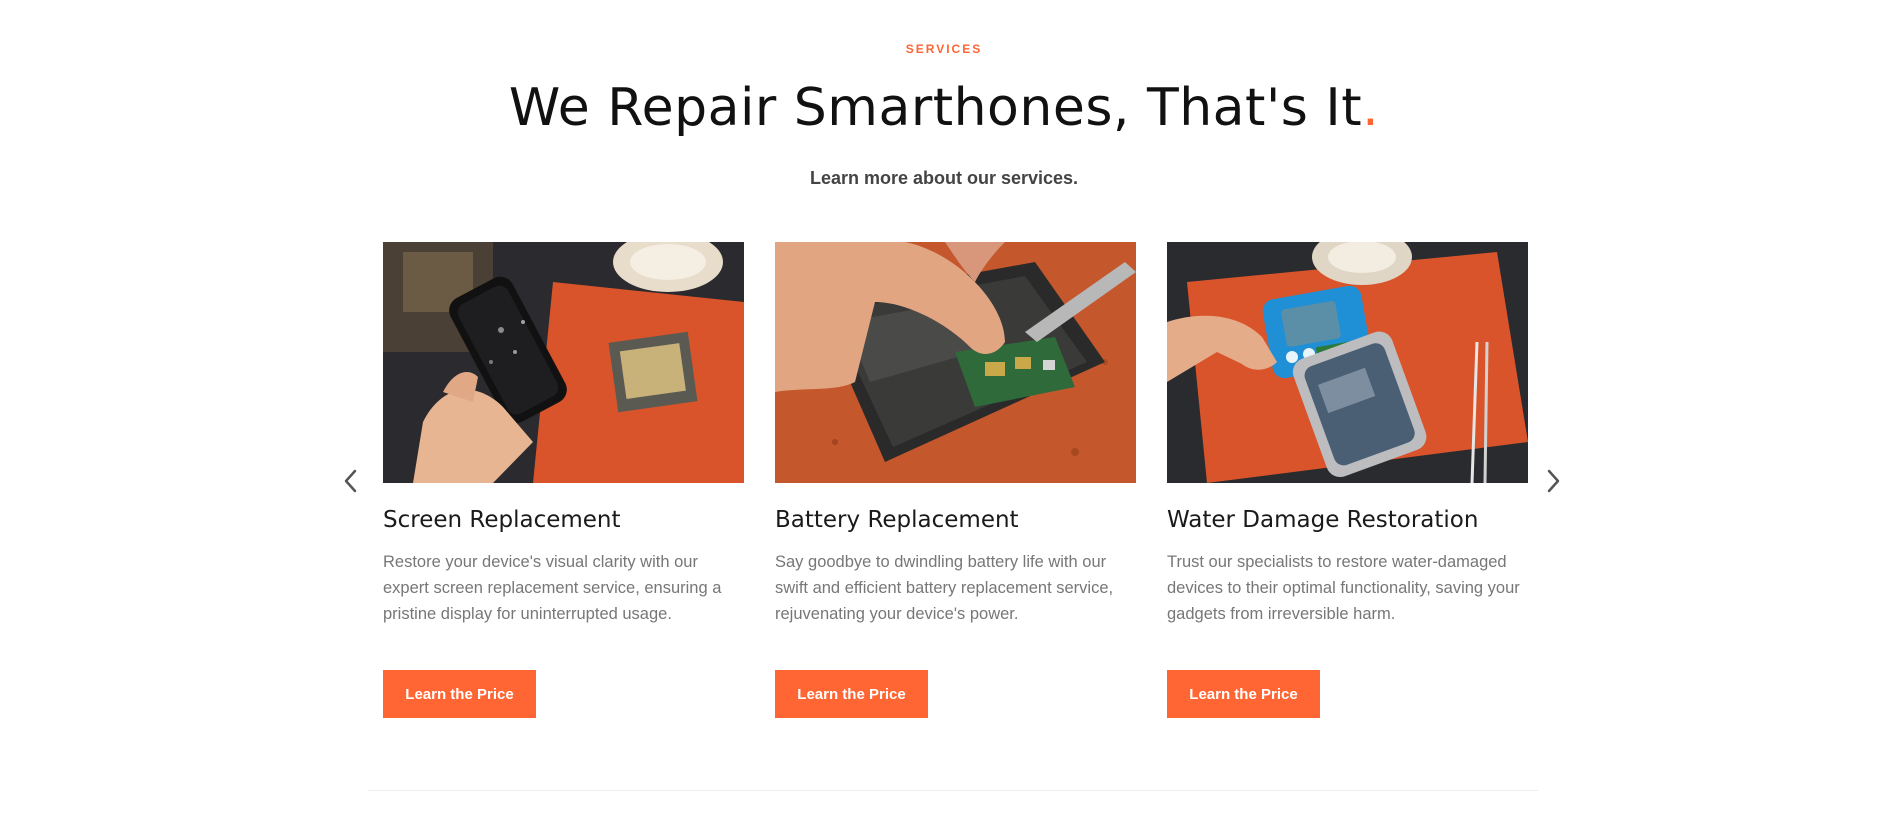  Describe the element at coordinates (502, 520) in the screenshot. I see `service-card-title: Screen Replacement` at that location.